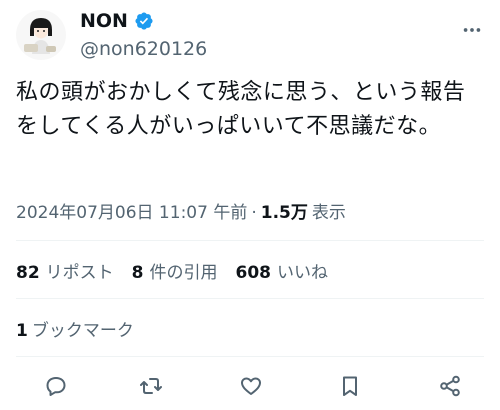 The width and height of the screenshot is (500, 410). I want to click on likes-count: 608, so click(253, 273).